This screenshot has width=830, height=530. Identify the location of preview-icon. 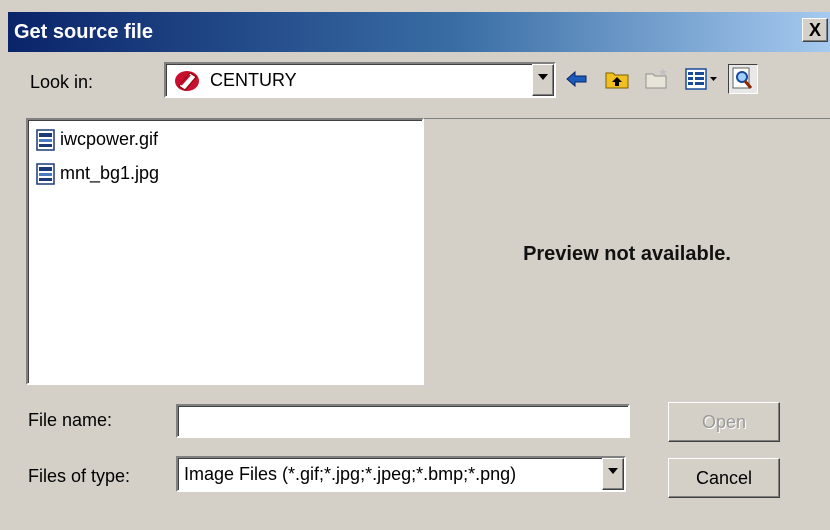
(742, 78).